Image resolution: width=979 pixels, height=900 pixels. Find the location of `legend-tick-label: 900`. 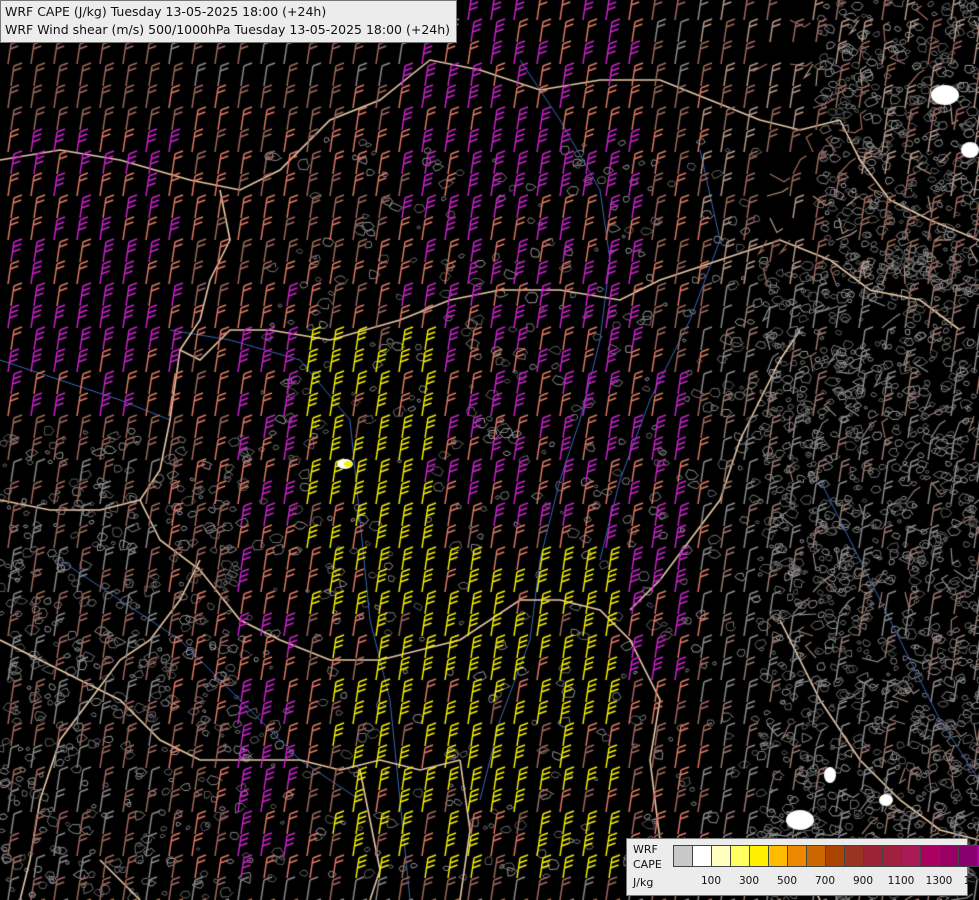

legend-tick-label: 900 is located at coordinates (863, 881).